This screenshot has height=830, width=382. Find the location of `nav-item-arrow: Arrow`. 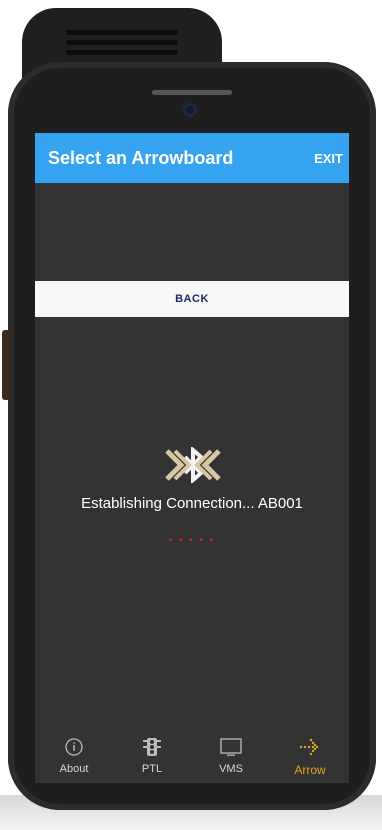

nav-item-arrow: Arrow is located at coordinates (310, 757).